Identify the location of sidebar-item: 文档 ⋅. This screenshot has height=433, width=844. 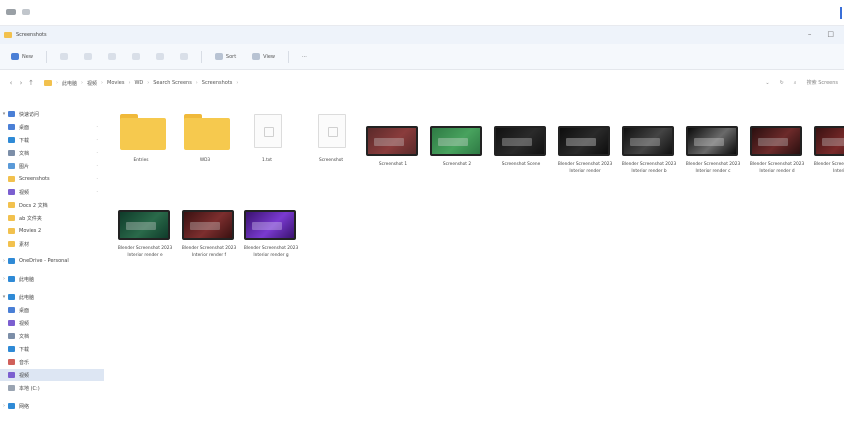
(52, 153).